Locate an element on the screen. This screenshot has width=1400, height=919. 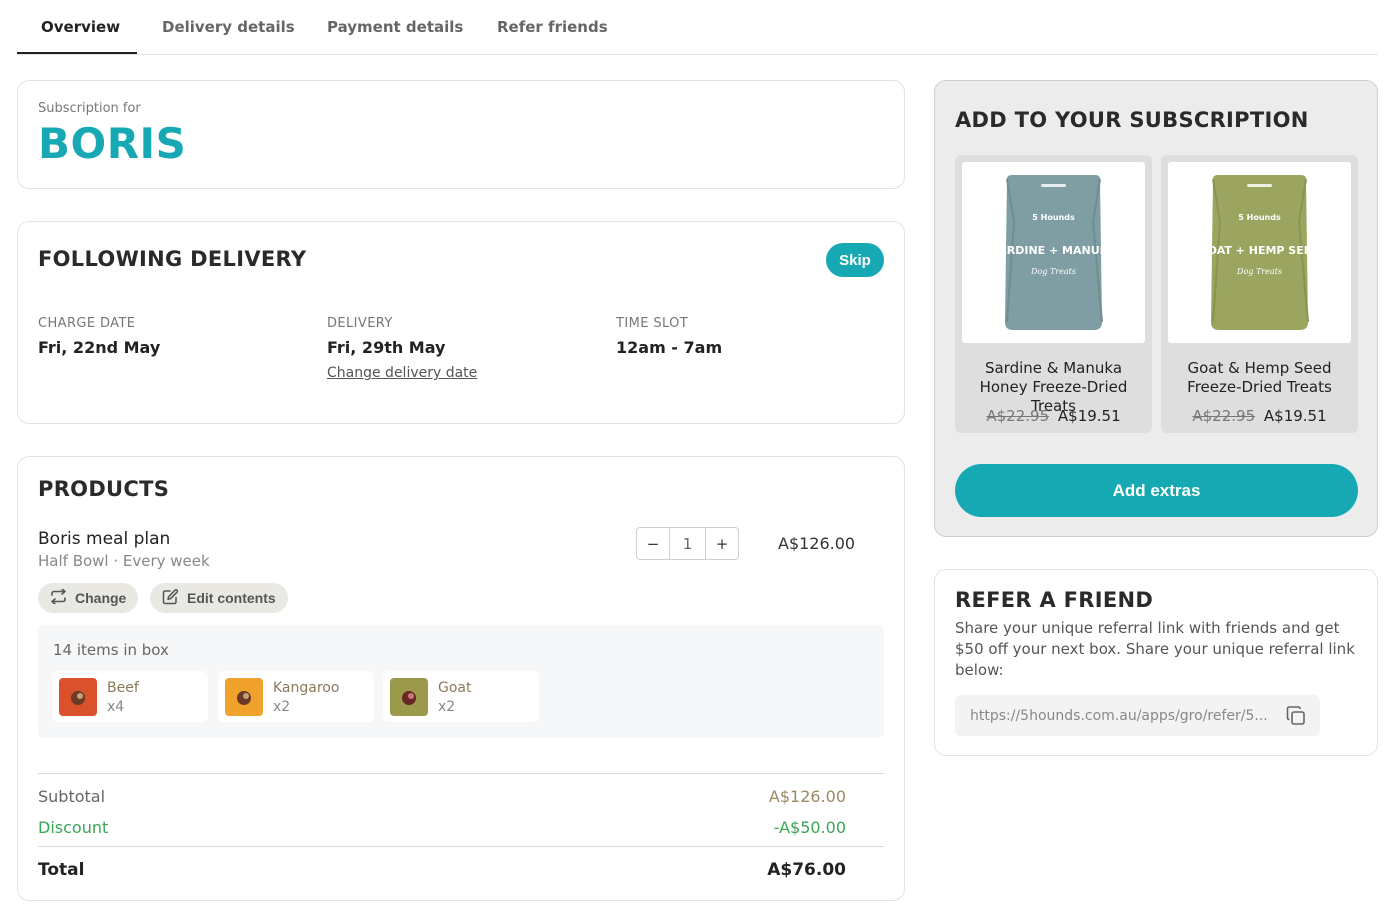
box-item-beef: Beef x4 is located at coordinates (130, 696).